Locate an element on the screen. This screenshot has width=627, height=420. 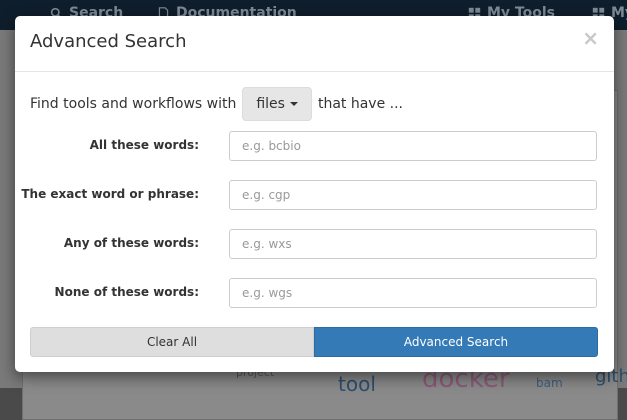
advanced-search-button: Advanced Search is located at coordinates (456, 342).